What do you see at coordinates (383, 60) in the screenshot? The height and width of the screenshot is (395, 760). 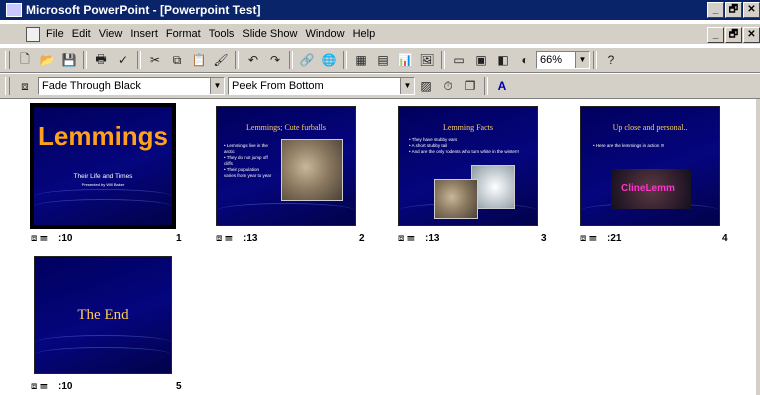 I see `insert-word-table-icon: ▤` at bounding box center [383, 60].